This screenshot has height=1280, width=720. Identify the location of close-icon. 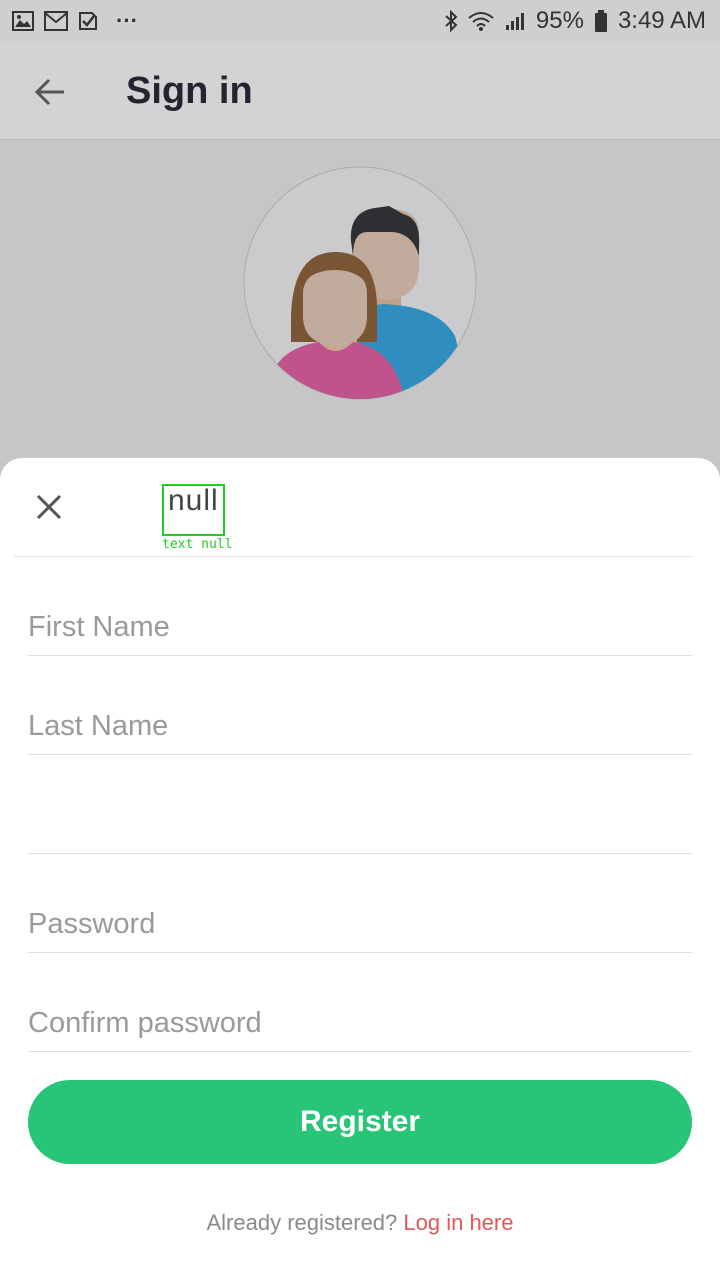
(49, 507).